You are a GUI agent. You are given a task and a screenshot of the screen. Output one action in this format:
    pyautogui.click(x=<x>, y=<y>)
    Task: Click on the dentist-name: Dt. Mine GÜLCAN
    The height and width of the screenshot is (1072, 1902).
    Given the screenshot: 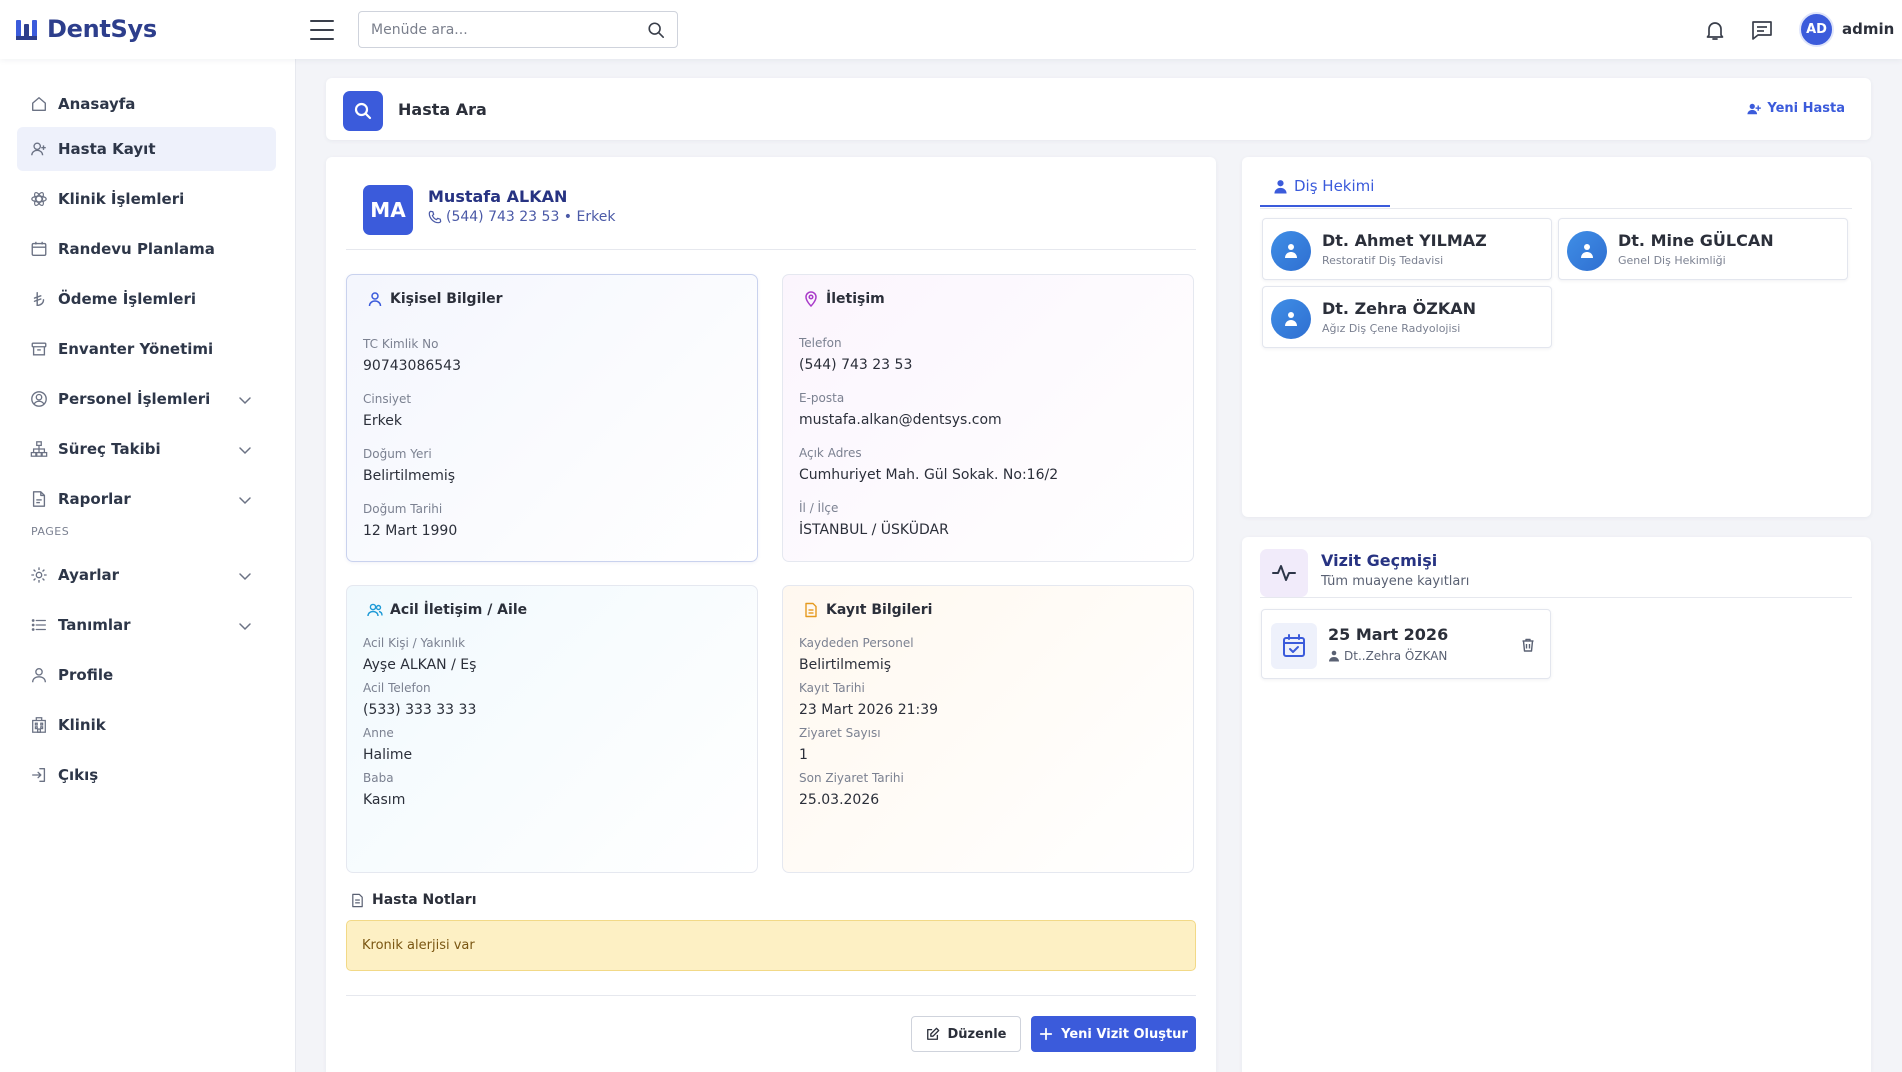 What is the action you would take?
    pyautogui.click(x=1696, y=240)
    